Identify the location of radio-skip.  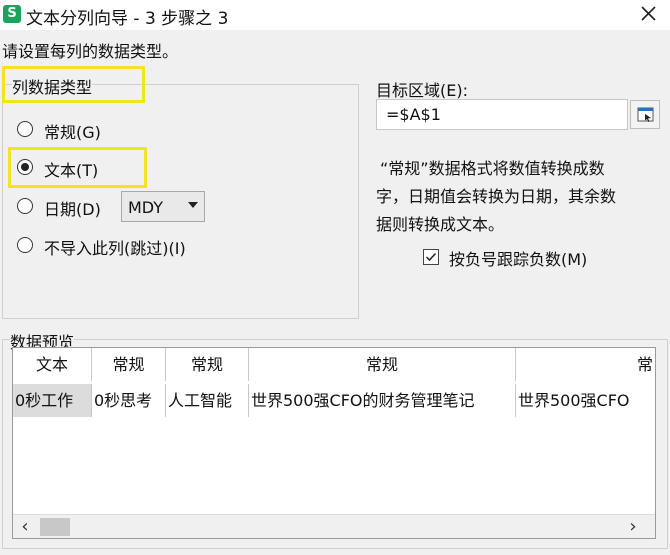
(25, 245).